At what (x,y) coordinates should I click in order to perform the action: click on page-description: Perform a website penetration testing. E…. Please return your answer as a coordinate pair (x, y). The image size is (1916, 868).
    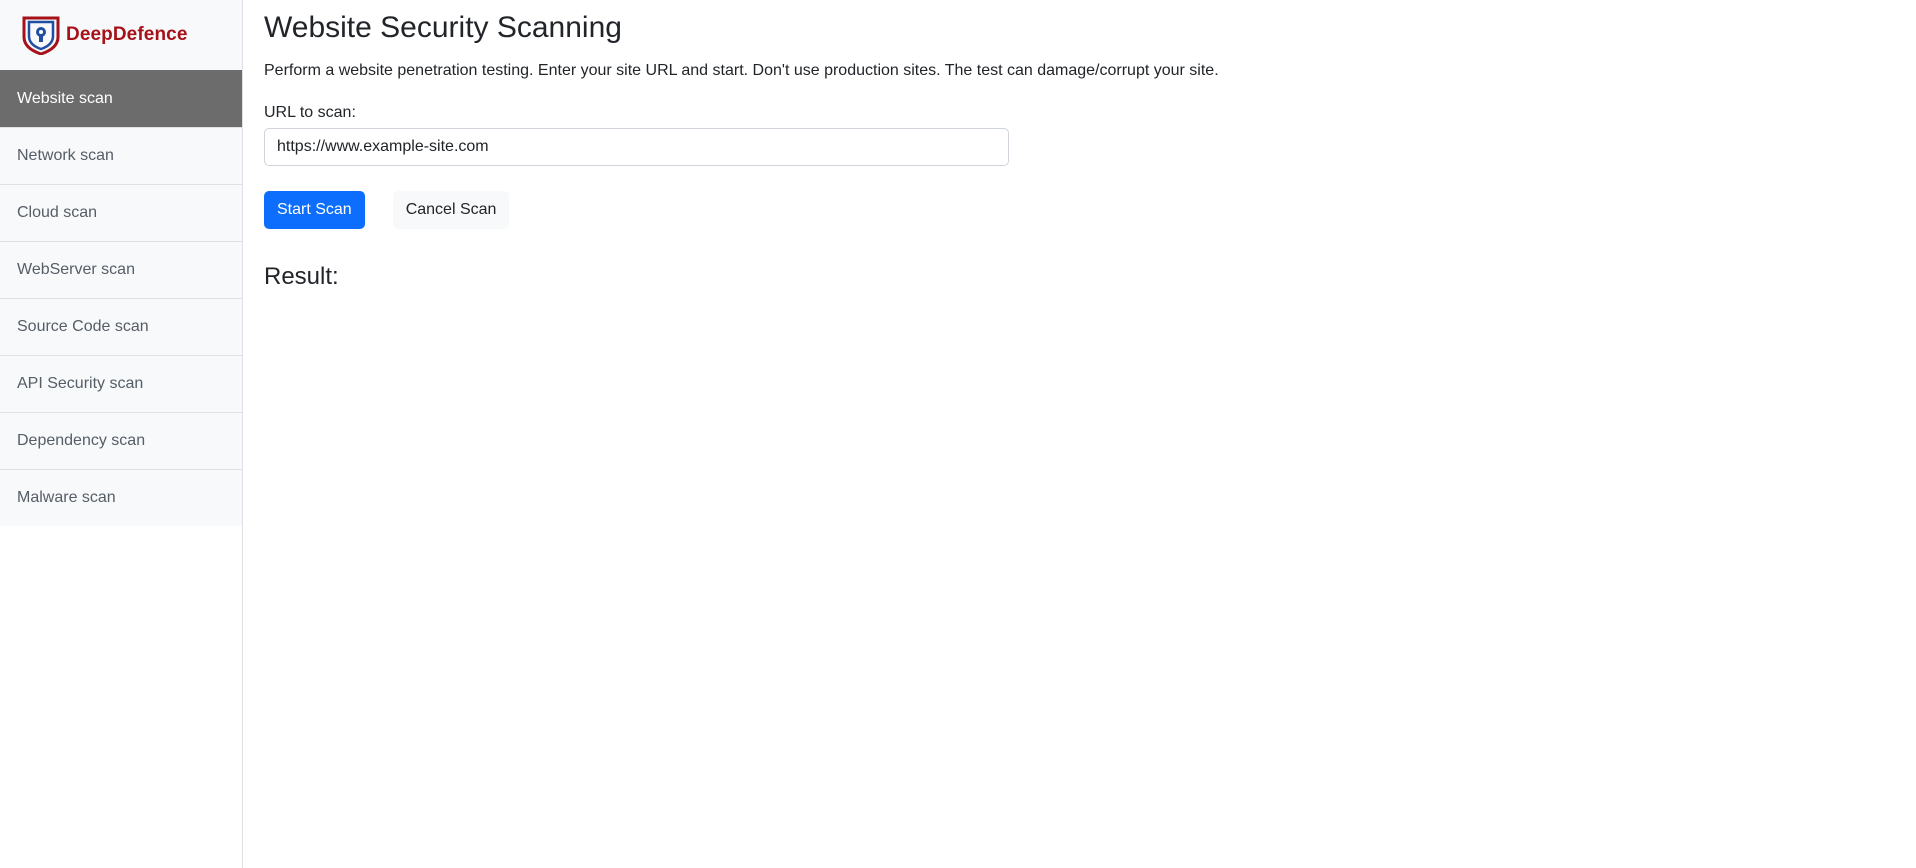
    Looking at the image, I should click on (741, 70).